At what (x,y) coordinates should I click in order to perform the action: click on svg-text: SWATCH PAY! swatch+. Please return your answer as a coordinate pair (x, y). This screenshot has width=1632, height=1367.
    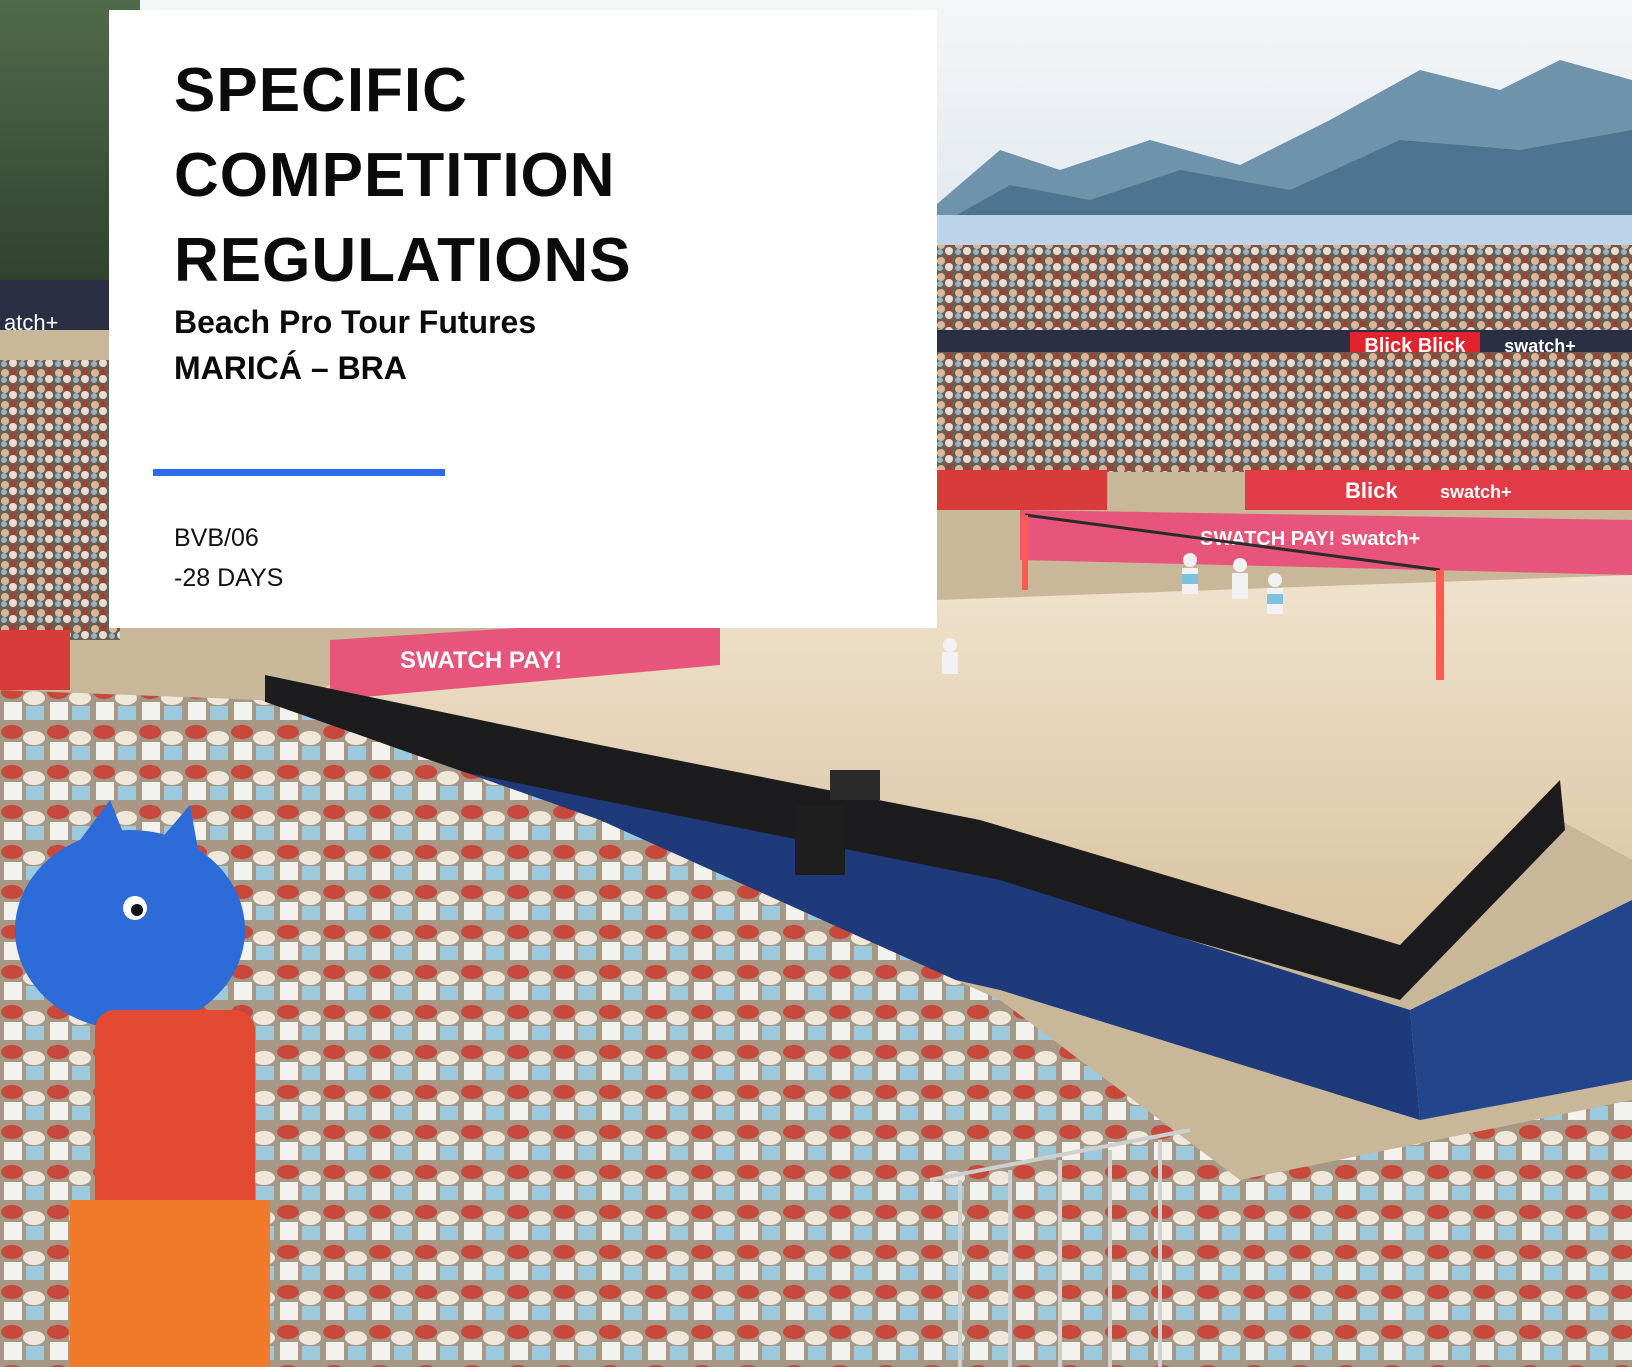
    Looking at the image, I should click on (1310, 539).